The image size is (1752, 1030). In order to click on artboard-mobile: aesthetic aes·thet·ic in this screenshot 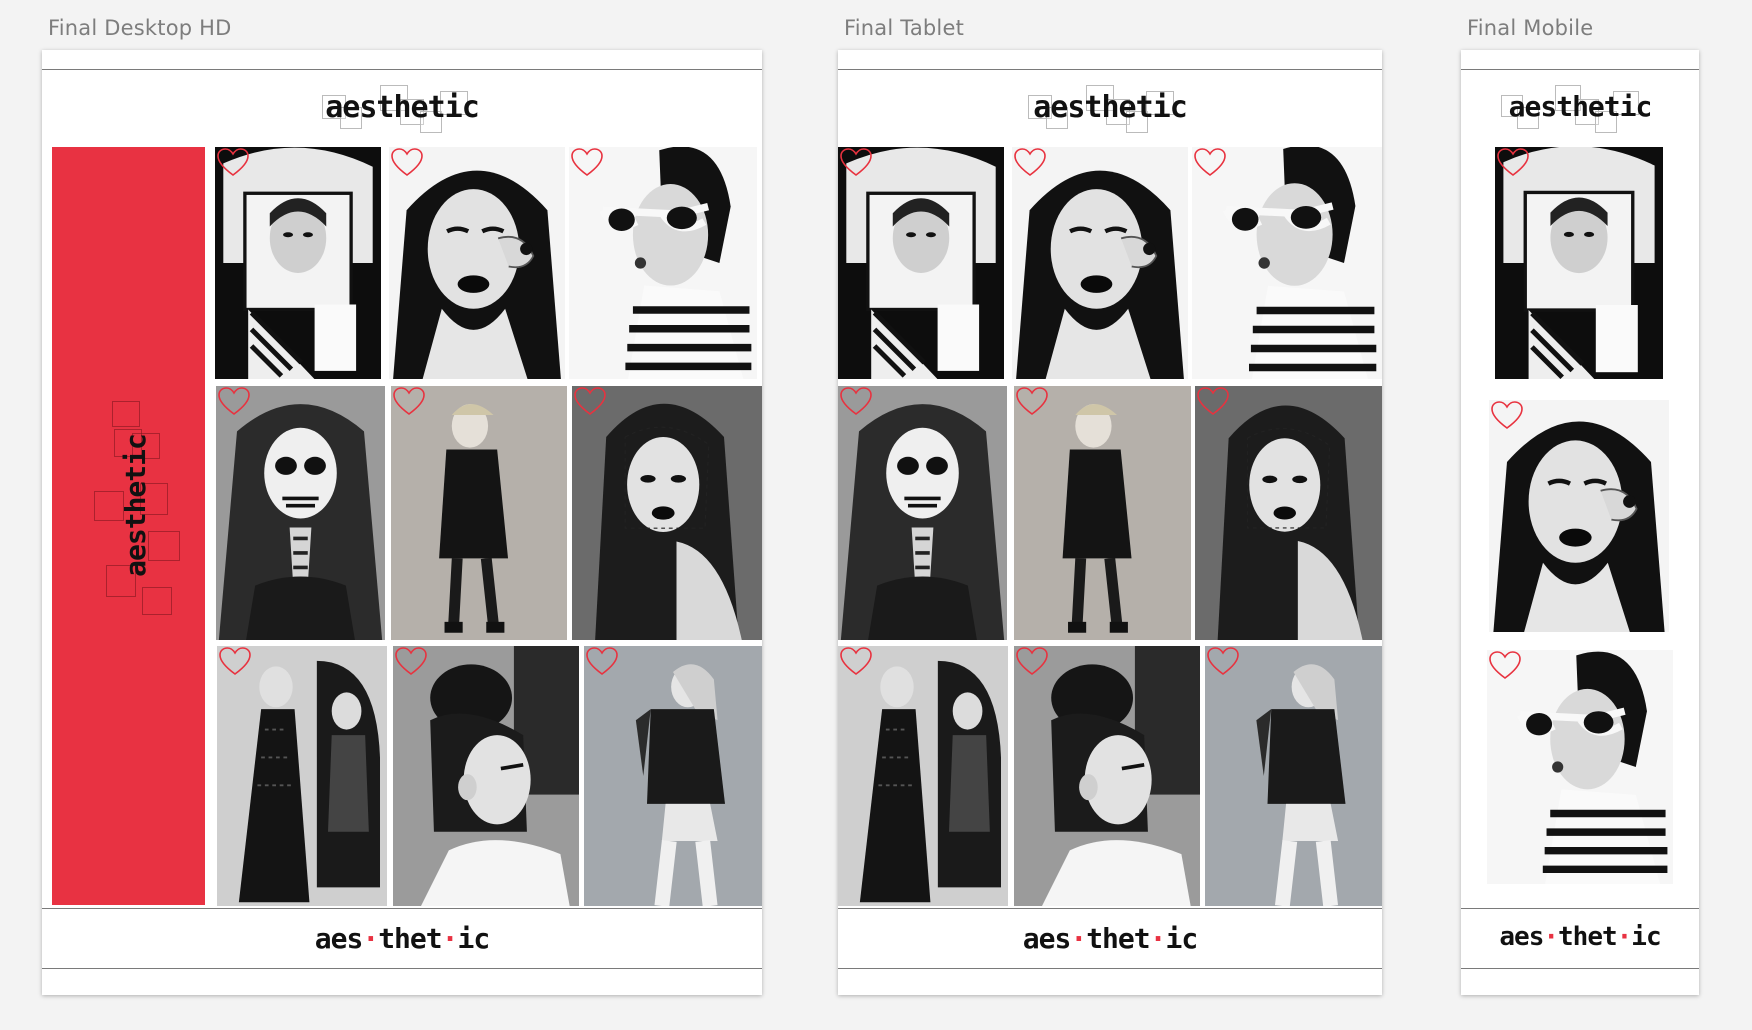, I will do `click(1580, 522)`.